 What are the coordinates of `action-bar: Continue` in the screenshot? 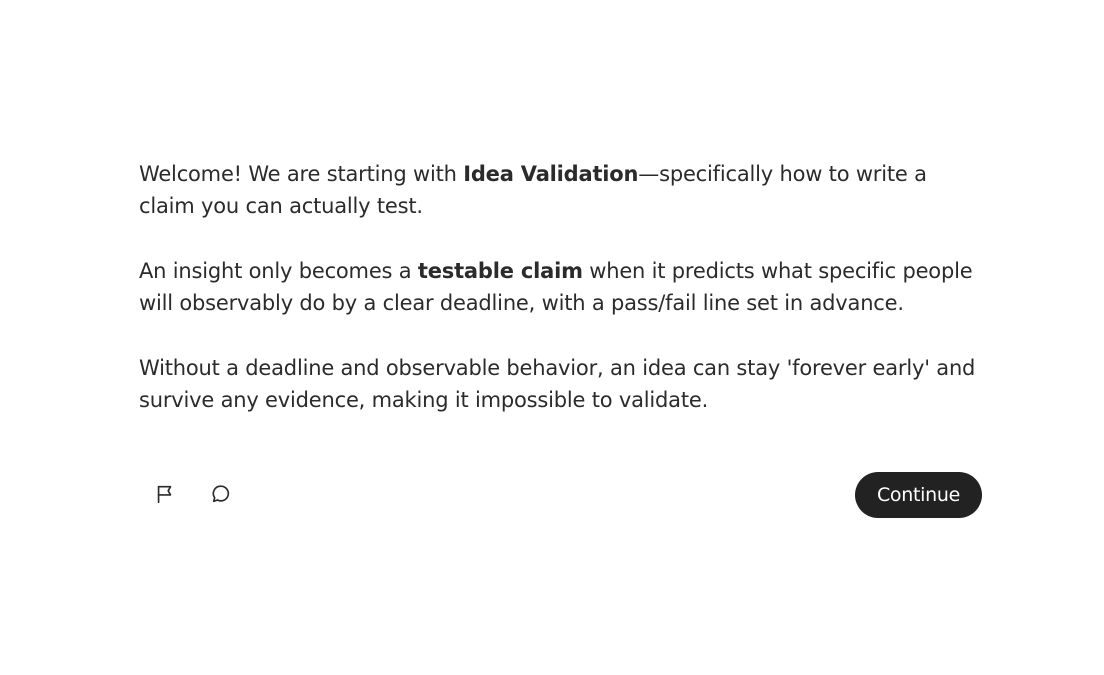 It's located at (560, 495).